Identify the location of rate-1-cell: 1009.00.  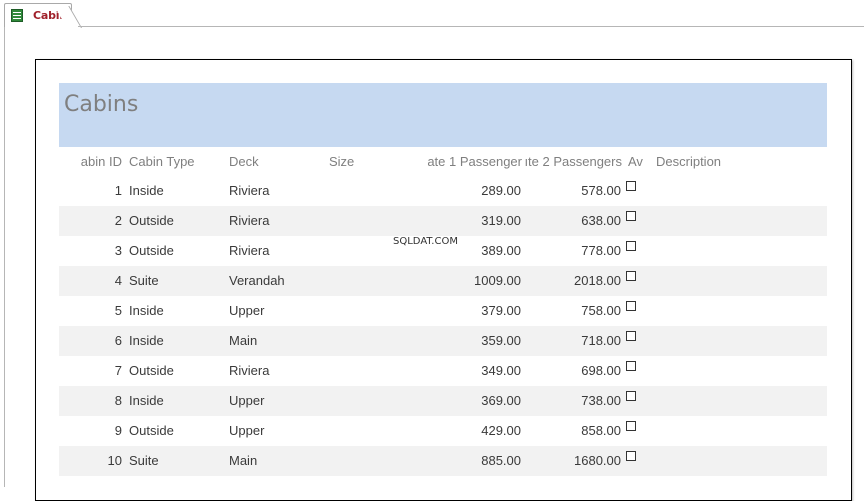
(497, 280).